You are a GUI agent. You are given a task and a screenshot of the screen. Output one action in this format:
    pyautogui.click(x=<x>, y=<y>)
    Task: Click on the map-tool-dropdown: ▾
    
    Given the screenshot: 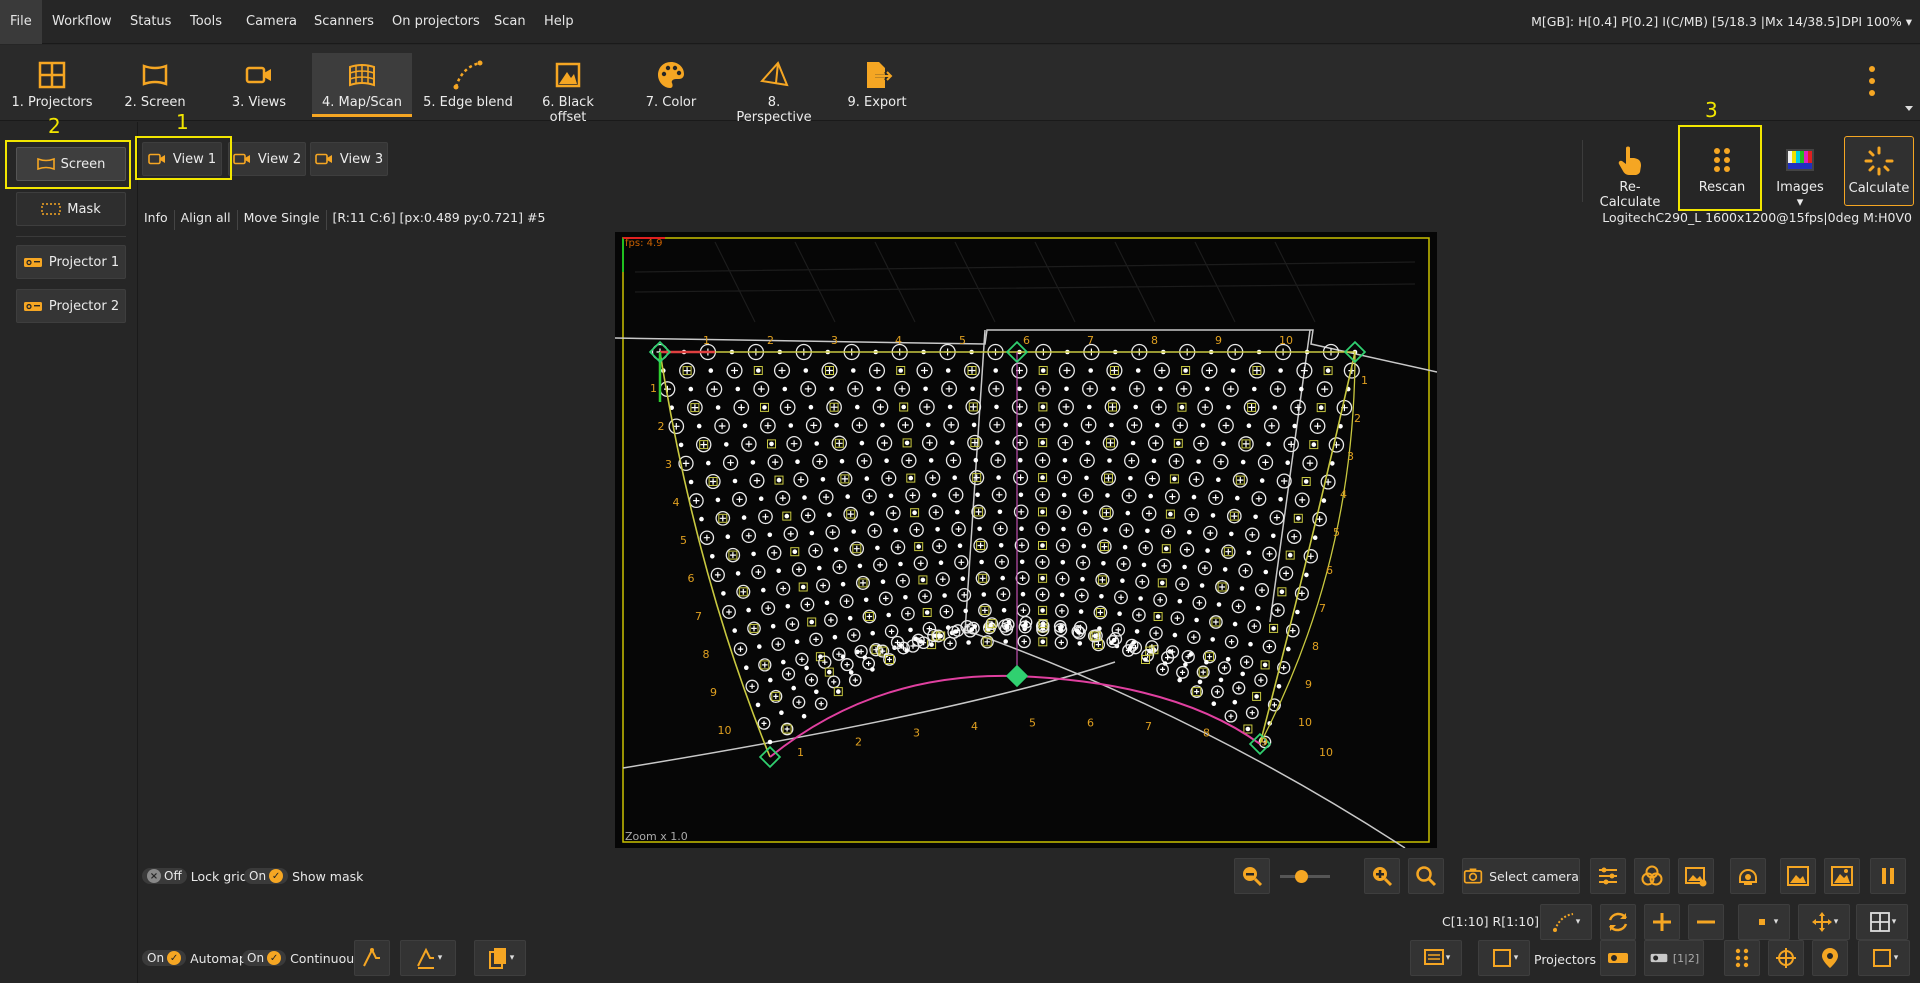 What is the action you would take?
    pyautogui.click(x=428, y=958)
    